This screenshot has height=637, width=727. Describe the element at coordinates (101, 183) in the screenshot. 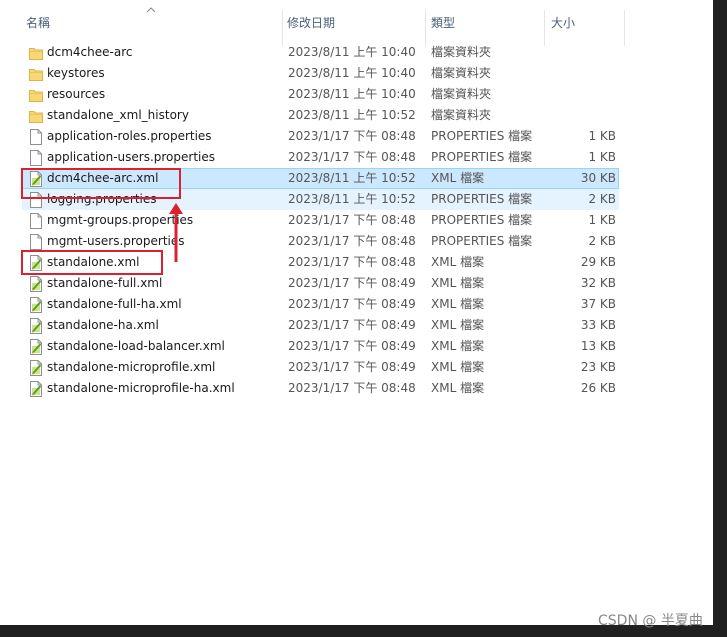

I see `annotation-box-dcm4chee-arc` at that location.